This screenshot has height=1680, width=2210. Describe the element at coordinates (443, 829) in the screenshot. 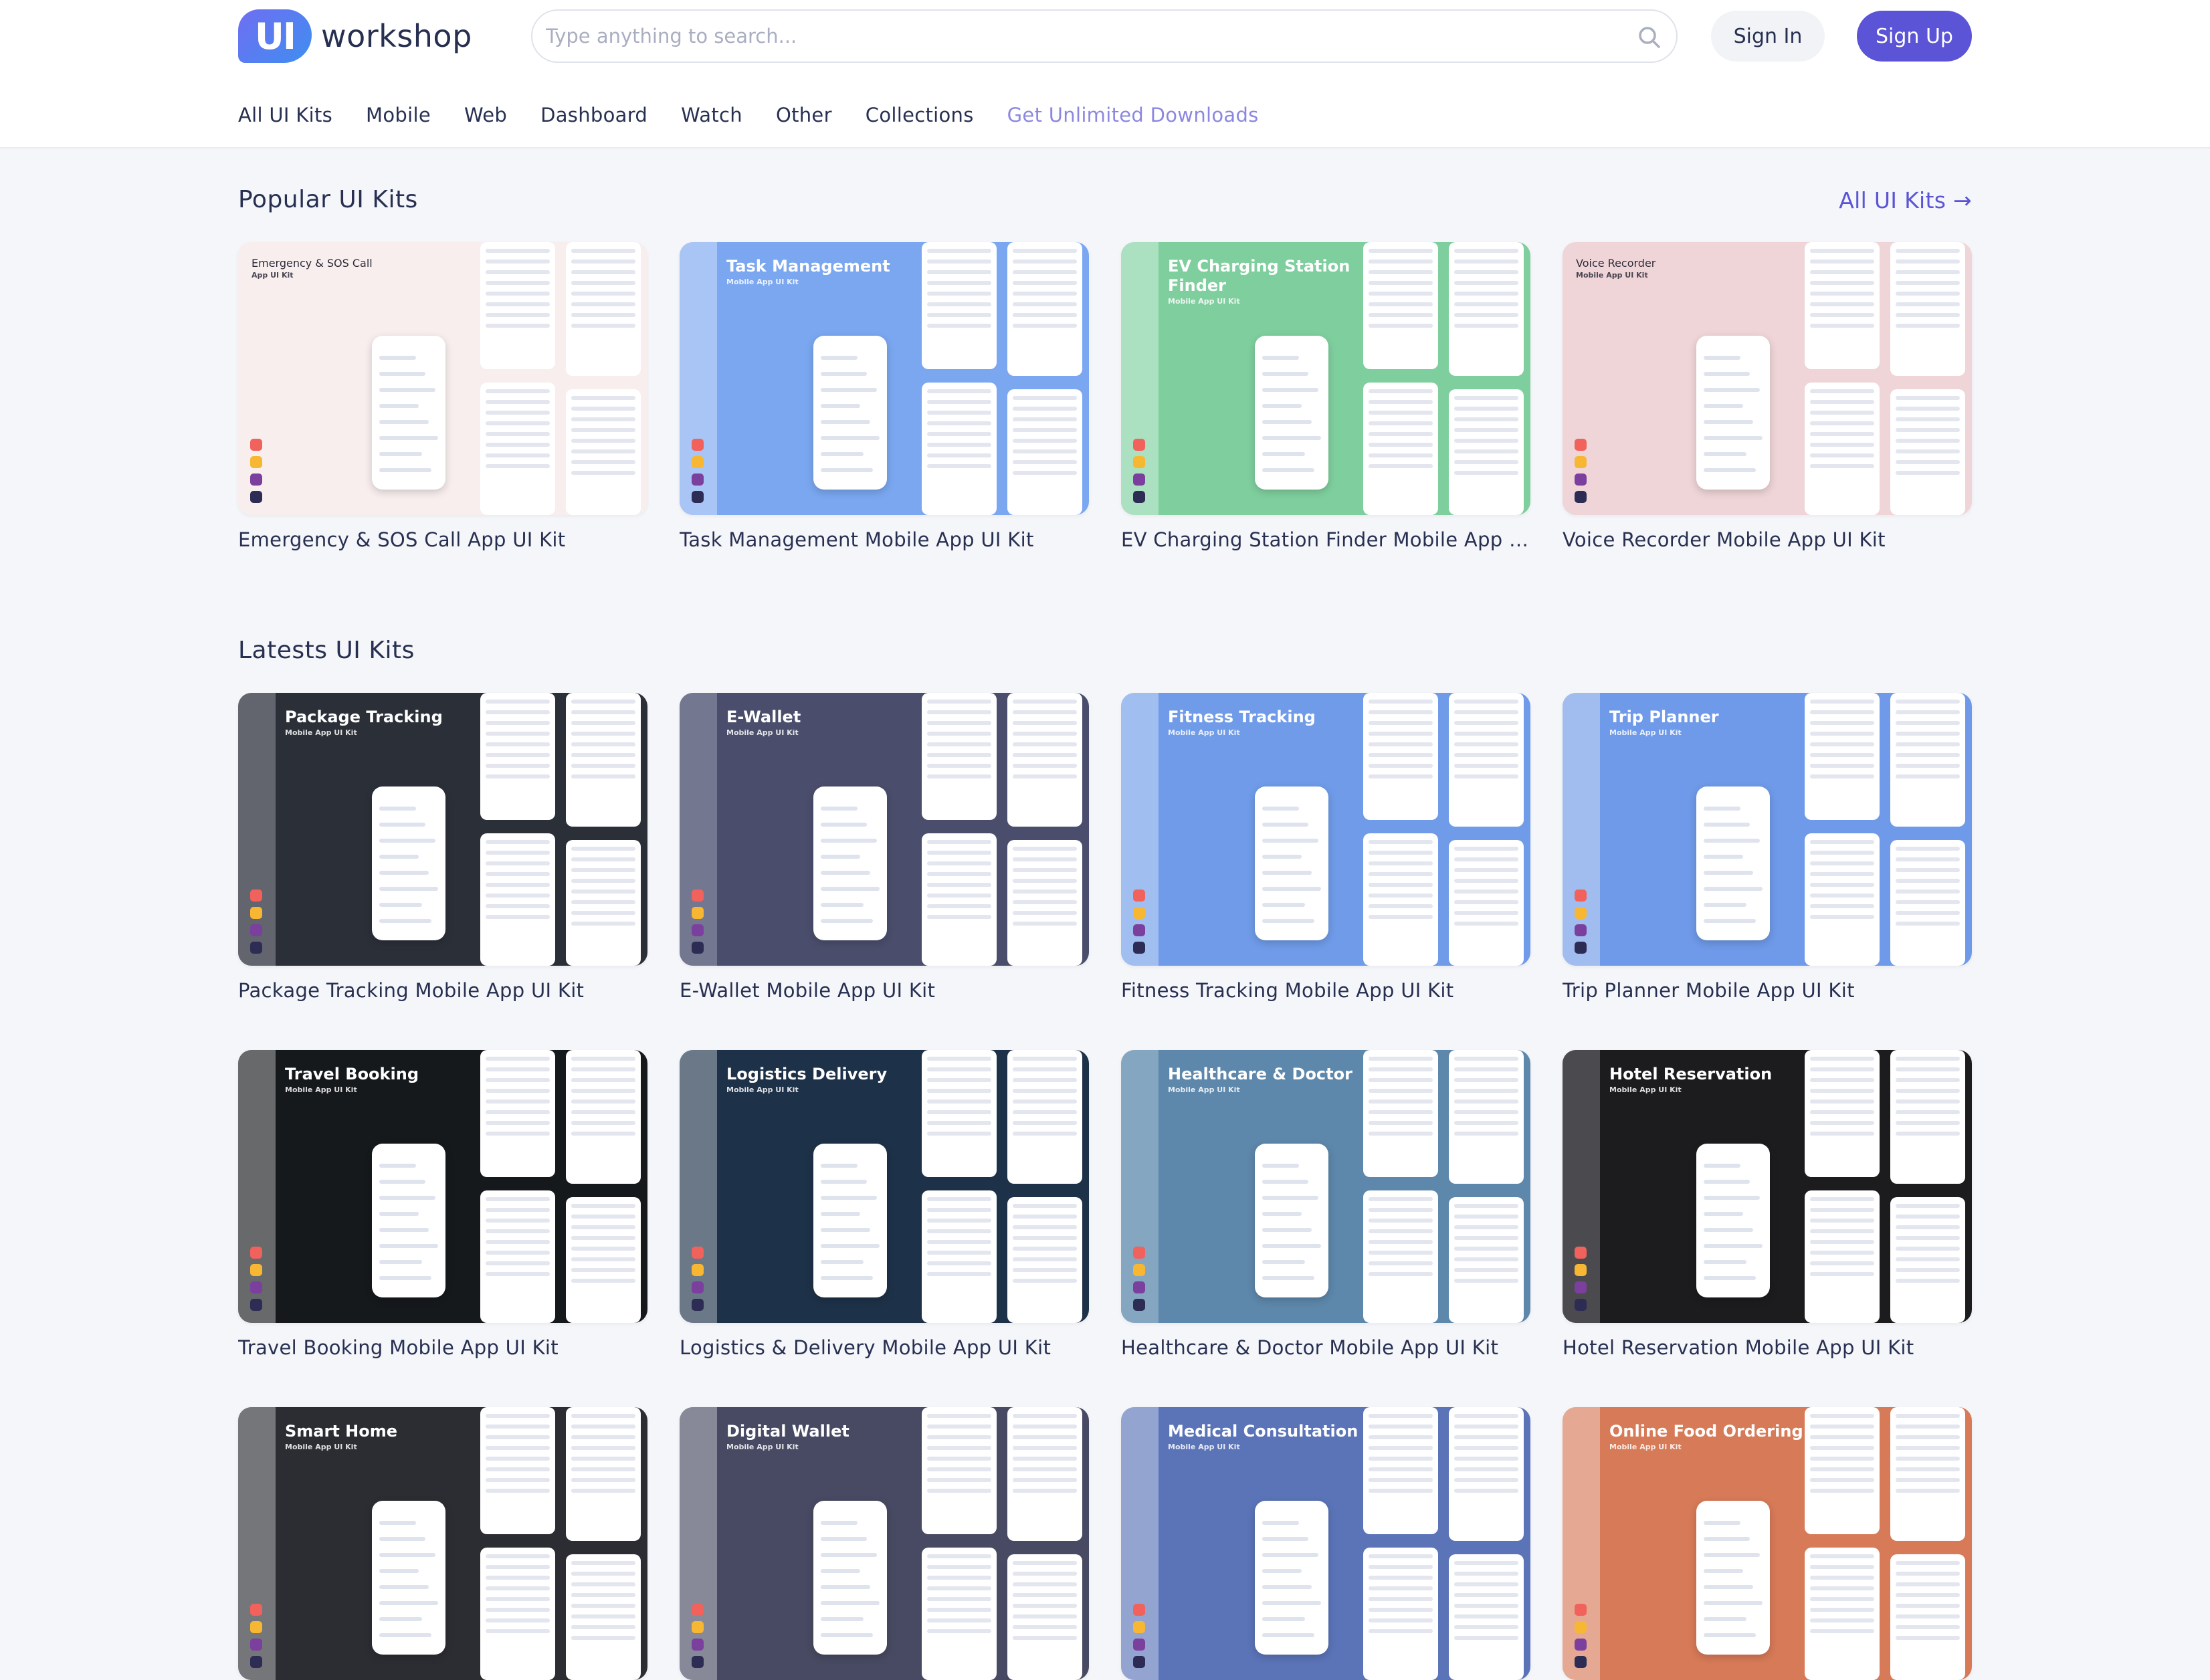

I see `kit-thumbnail: Package Tracking Mobile App UI Kit` at that location.